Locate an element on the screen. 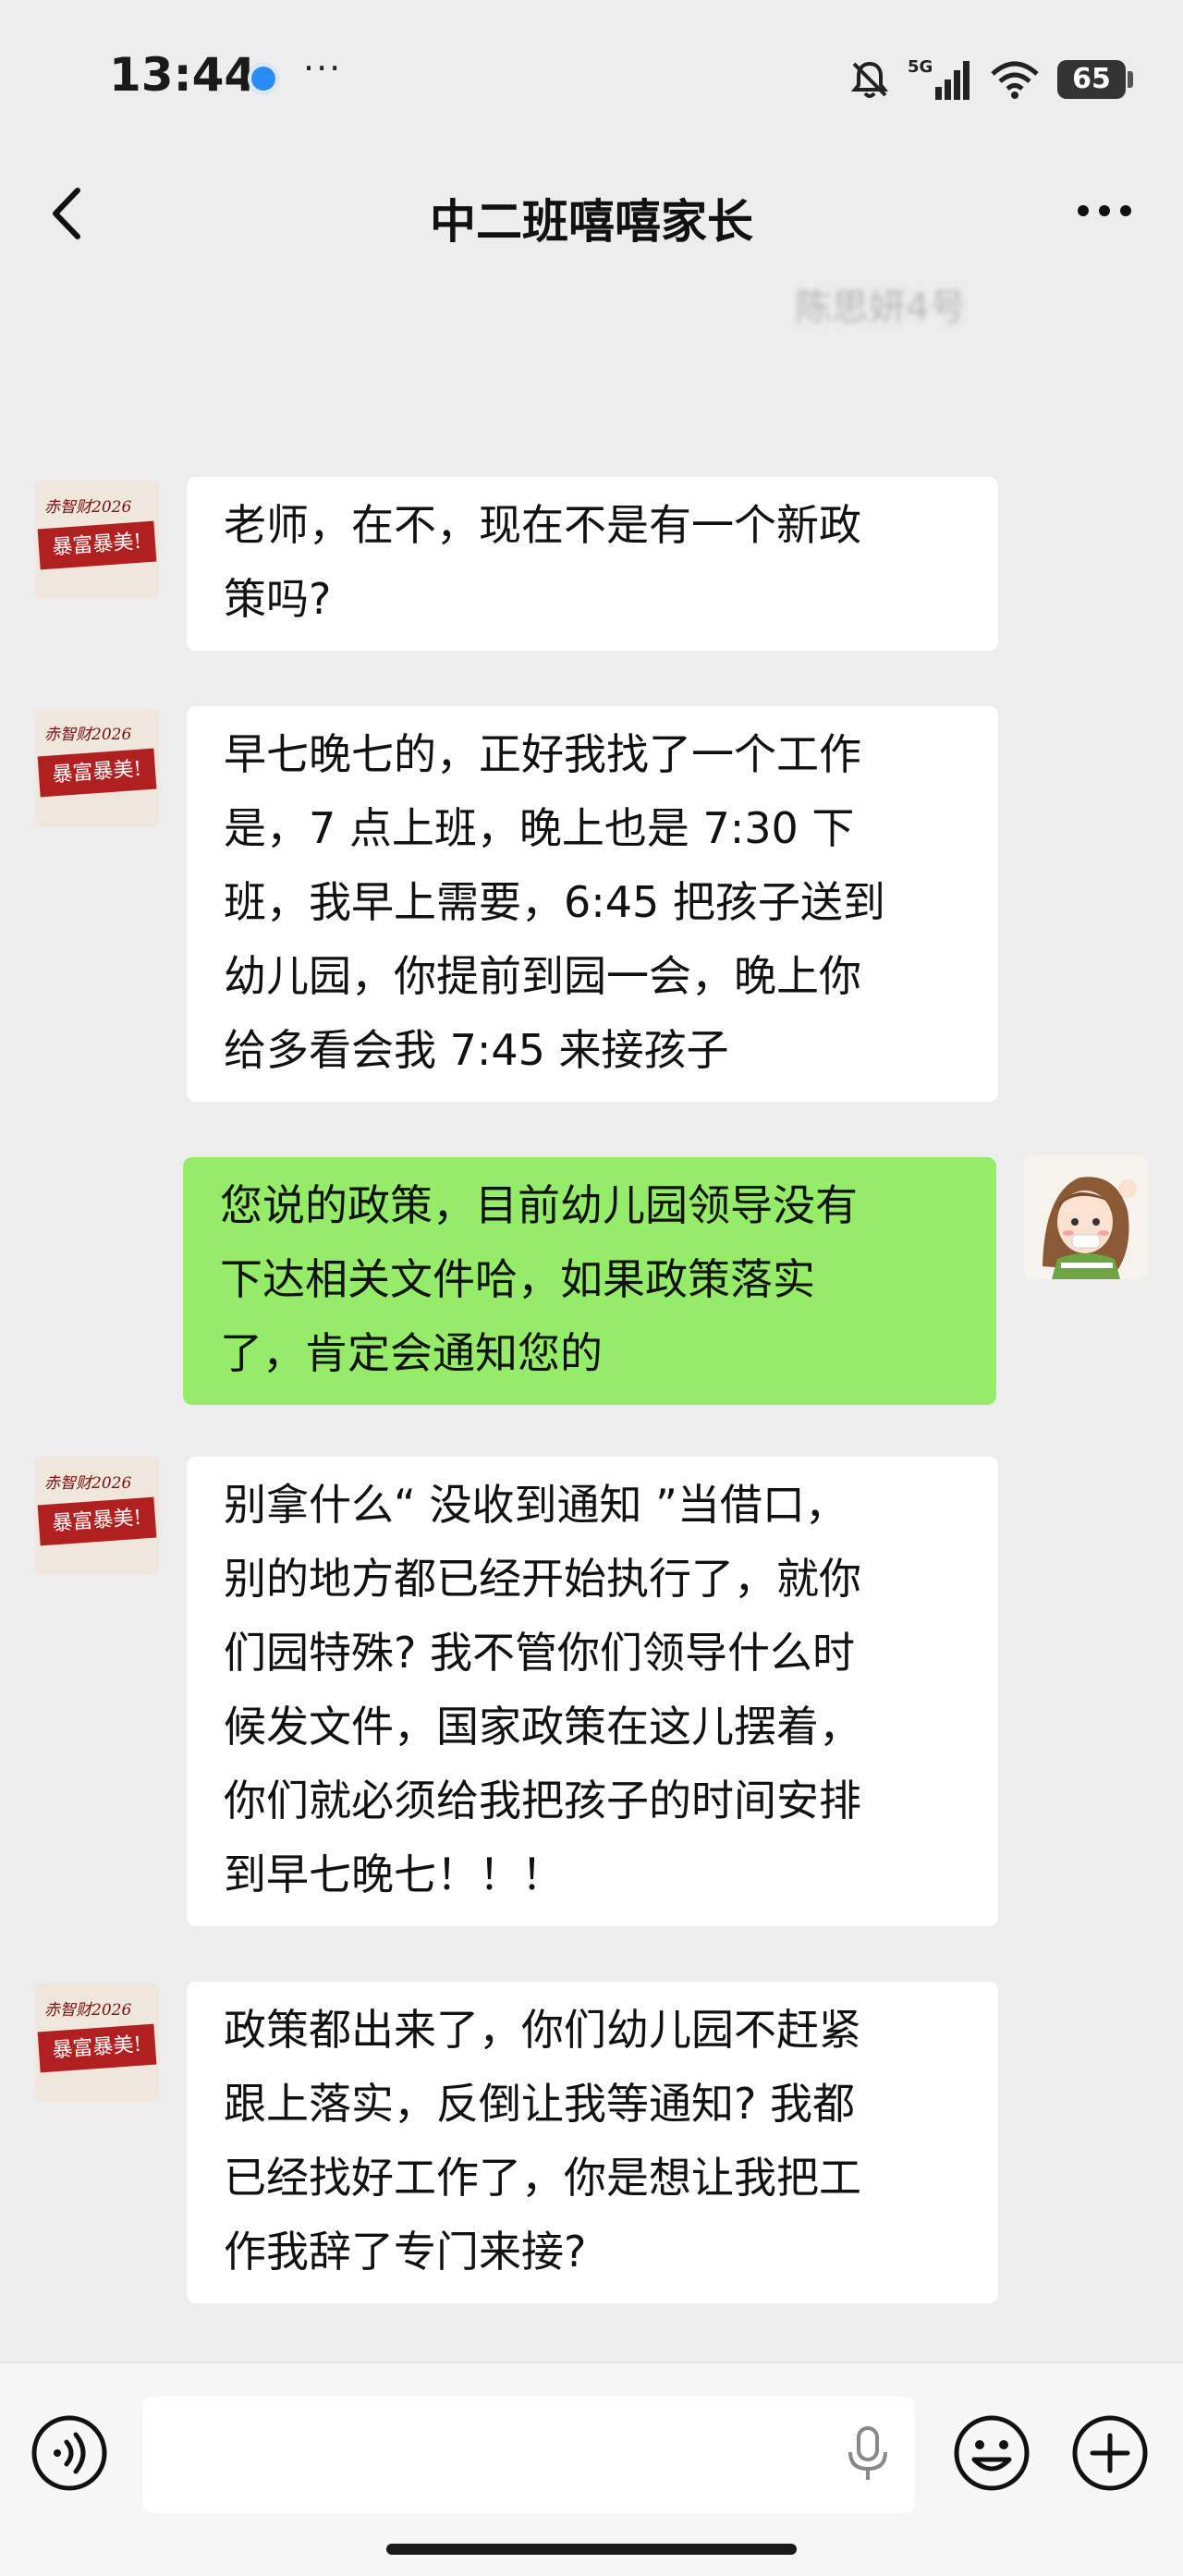 The width and height of the screenshot is (1183, 2576). plus-icon is located at coordinates (1110, 2453).